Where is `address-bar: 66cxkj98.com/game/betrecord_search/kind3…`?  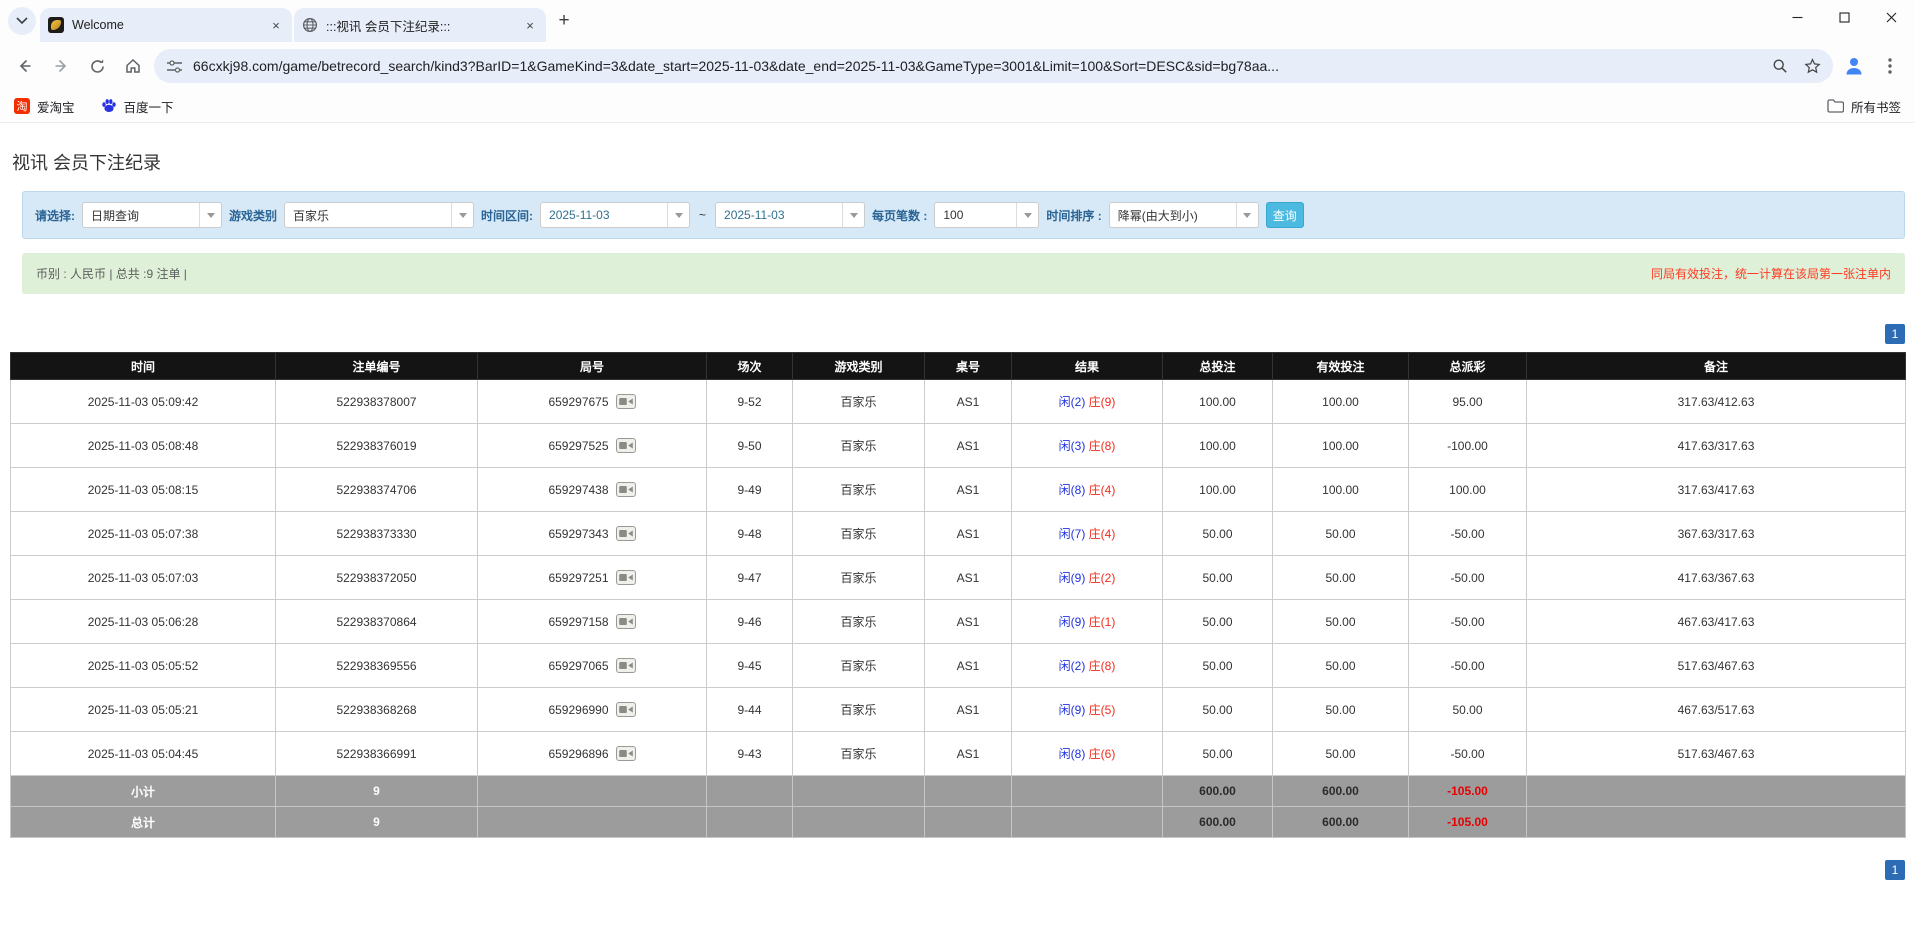 address-bar: 66cxkj98.com/game/betrecord_search/kind3… is located at coordinates (993, 66).